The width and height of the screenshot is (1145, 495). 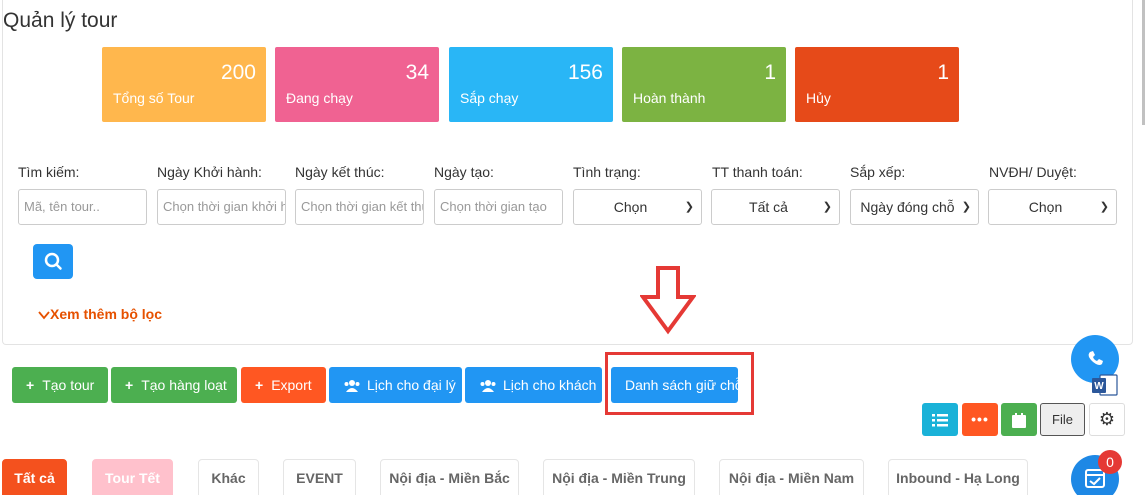 I want to click on payment-status-label: TT thanh toán:, so click(x=757, y=172).